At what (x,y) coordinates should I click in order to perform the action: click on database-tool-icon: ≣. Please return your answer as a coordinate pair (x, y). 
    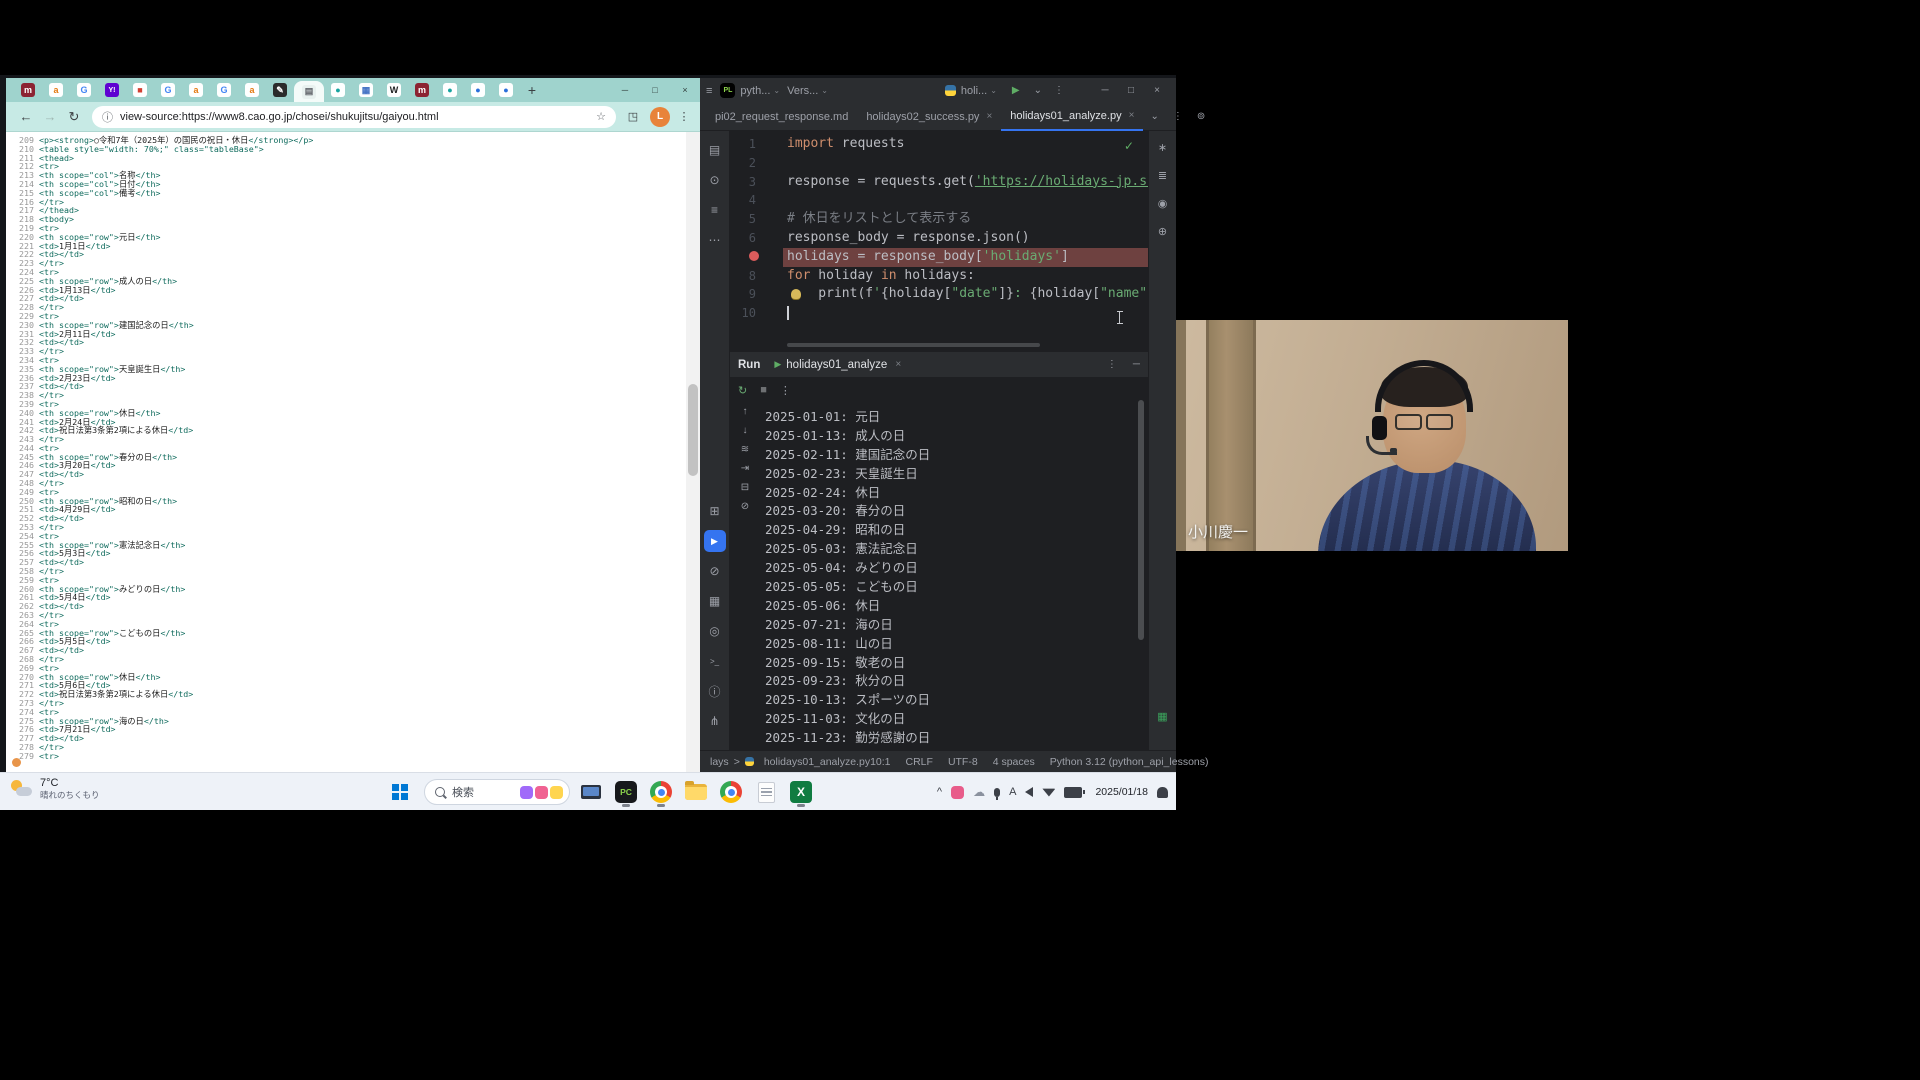
    Looking at the image, I should click on (1162, 175).